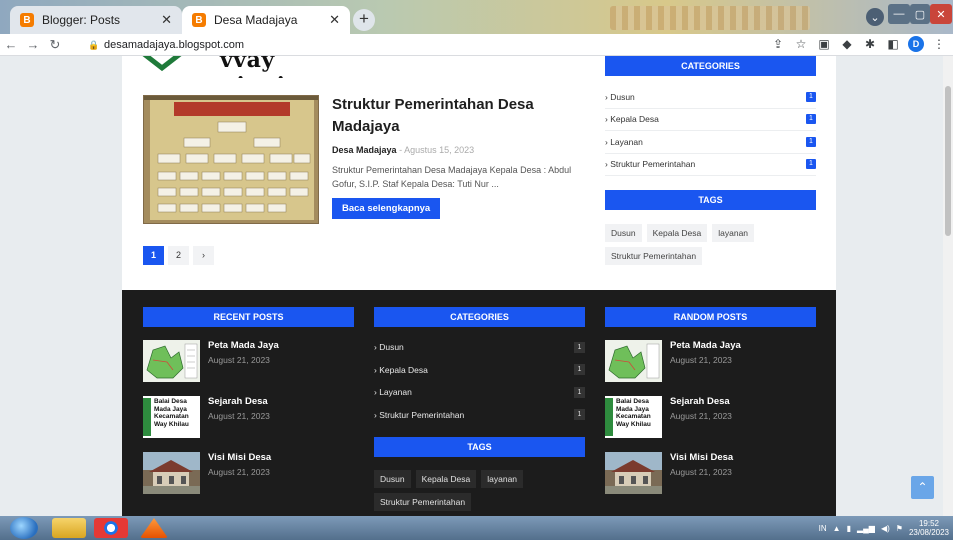  I want to click on clock: 19:52 23/08/2023, so click(929, 528).